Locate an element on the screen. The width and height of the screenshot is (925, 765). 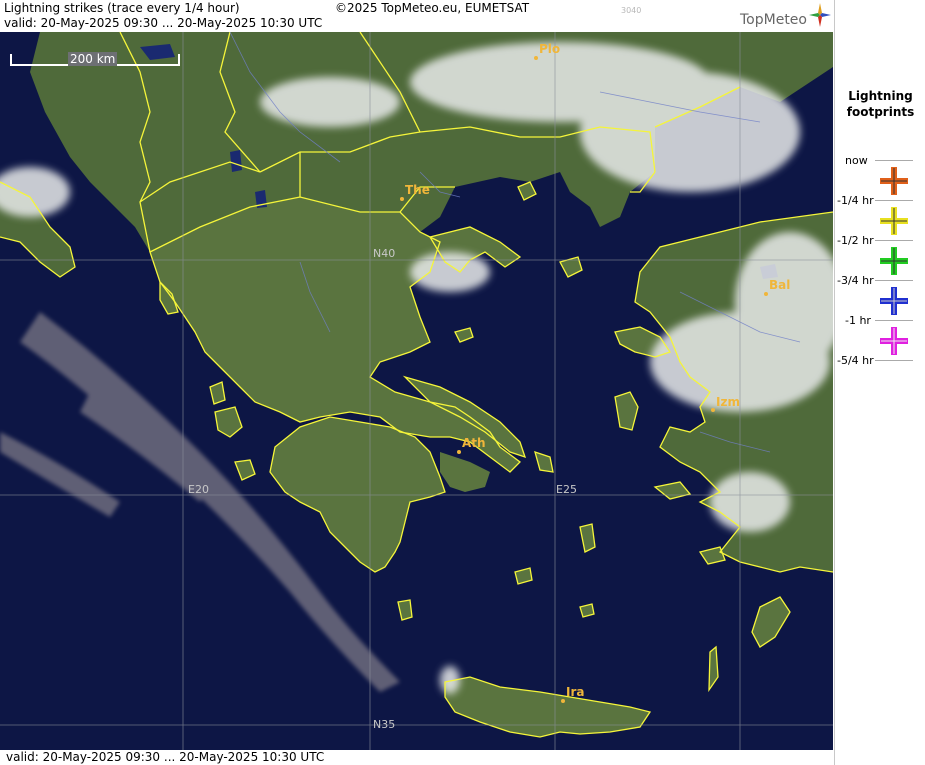
city-izm: Izm is located at coordinates (728, 402).